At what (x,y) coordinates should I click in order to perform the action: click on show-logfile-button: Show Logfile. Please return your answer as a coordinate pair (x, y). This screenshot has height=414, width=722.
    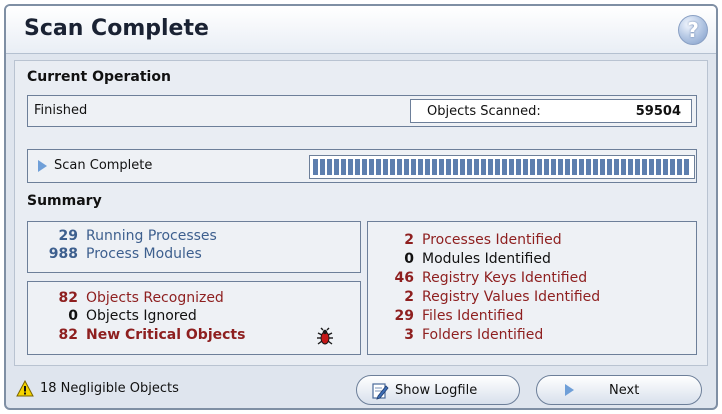
    Looking at the image, I should click on (438, 390).